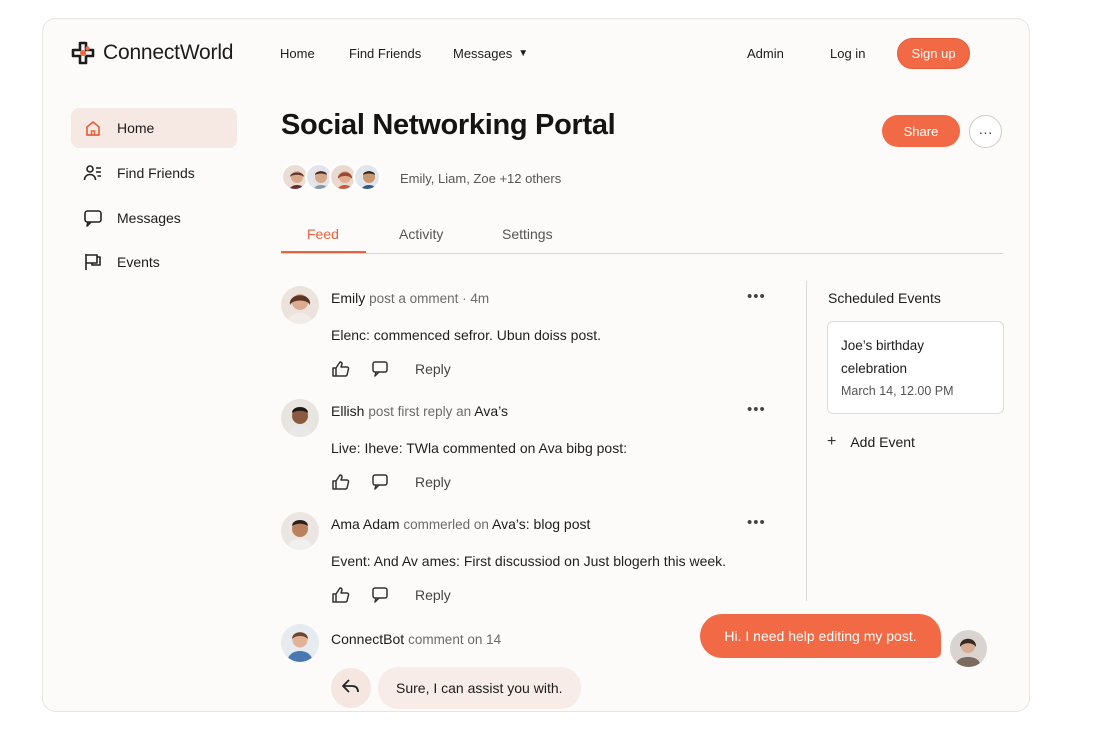  Describe the element at coordinates (847, 53) in the screenshot. I see `login-link: Log in` at that location.